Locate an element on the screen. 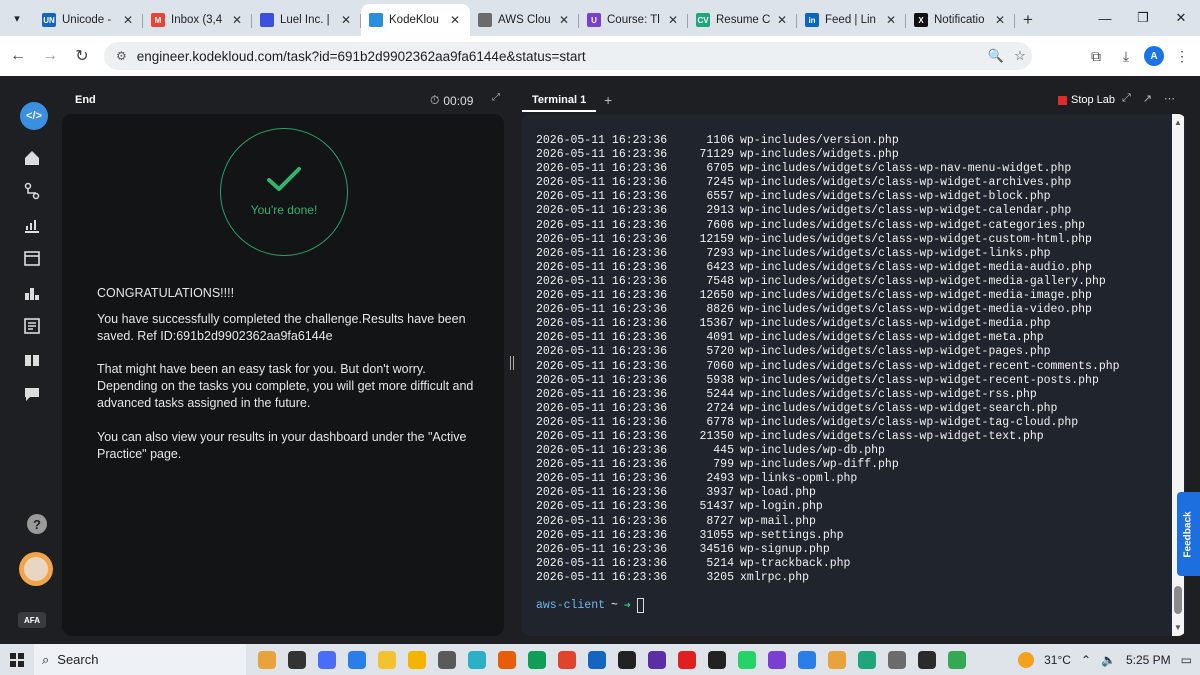 The width and height of the screenshot is (1200, 675). expand-terminal-icon: ⤢ is located at coordinates (1126, 98).